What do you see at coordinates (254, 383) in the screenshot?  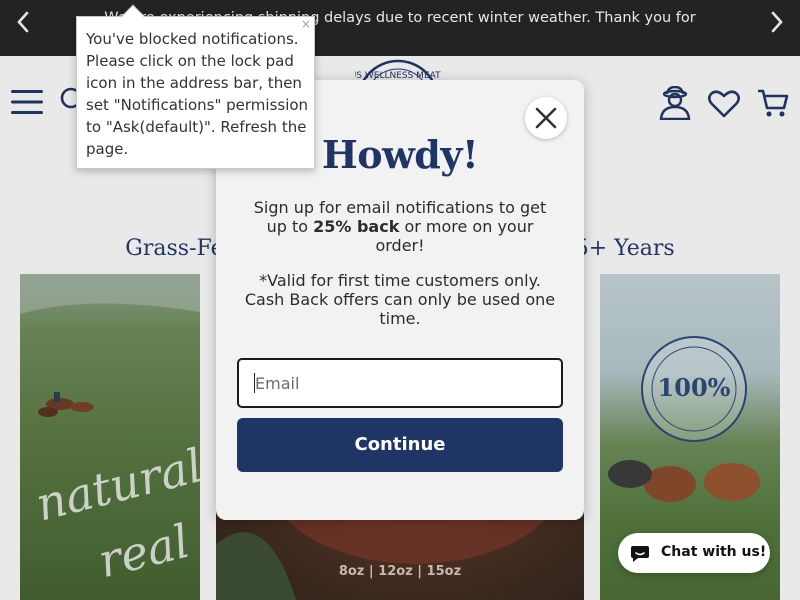 I see `text-cursor` at bounding box center [254, 383].